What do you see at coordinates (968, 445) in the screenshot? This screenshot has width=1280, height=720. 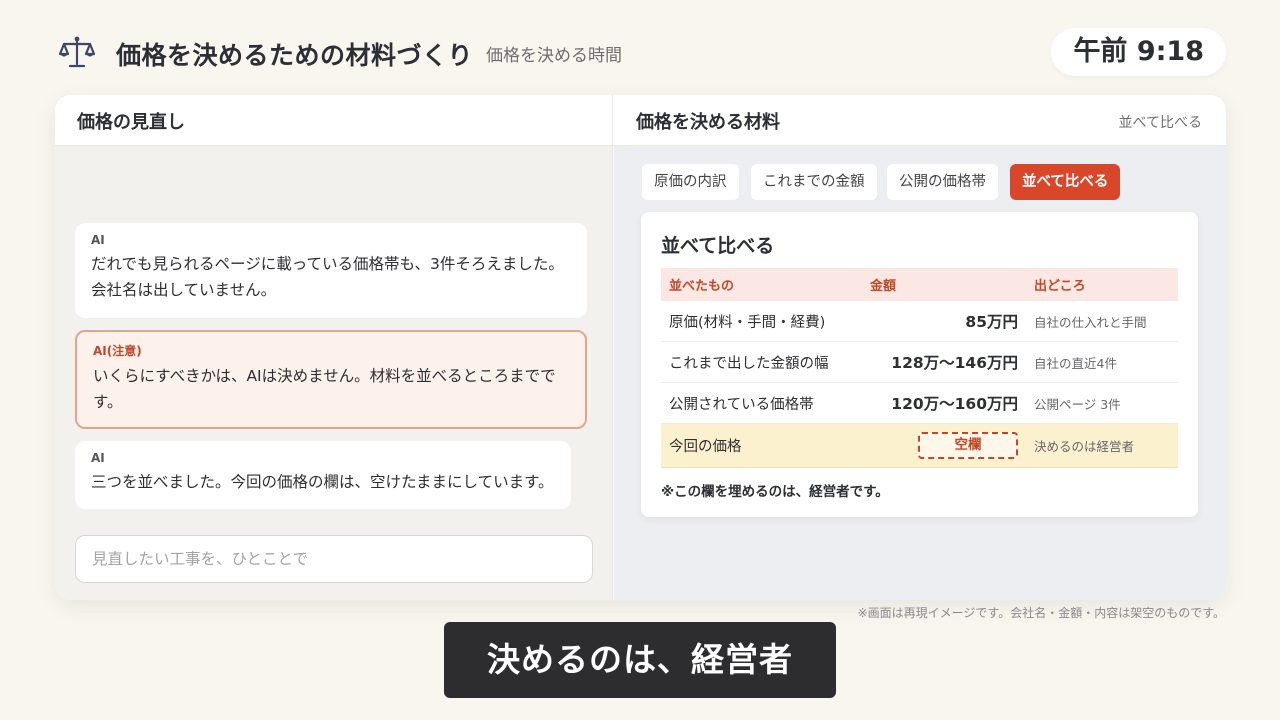 I see `empty-price-badge: 空欄` at bounding box center [968, 445].